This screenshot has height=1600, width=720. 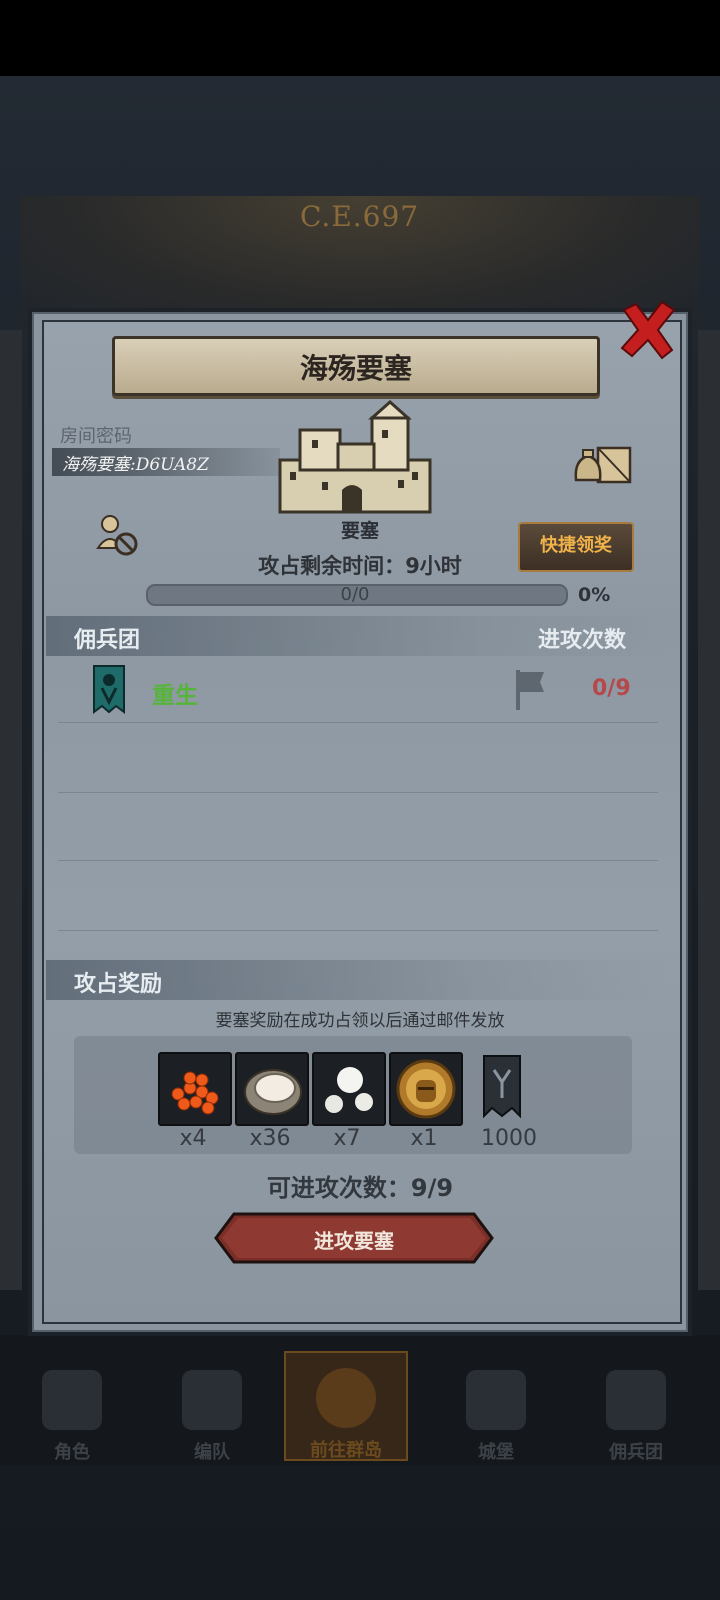 What do you see at coordinates (496, 1400) in the screenshot?
I see `castle-icon` at bounding box center [496, 1400].